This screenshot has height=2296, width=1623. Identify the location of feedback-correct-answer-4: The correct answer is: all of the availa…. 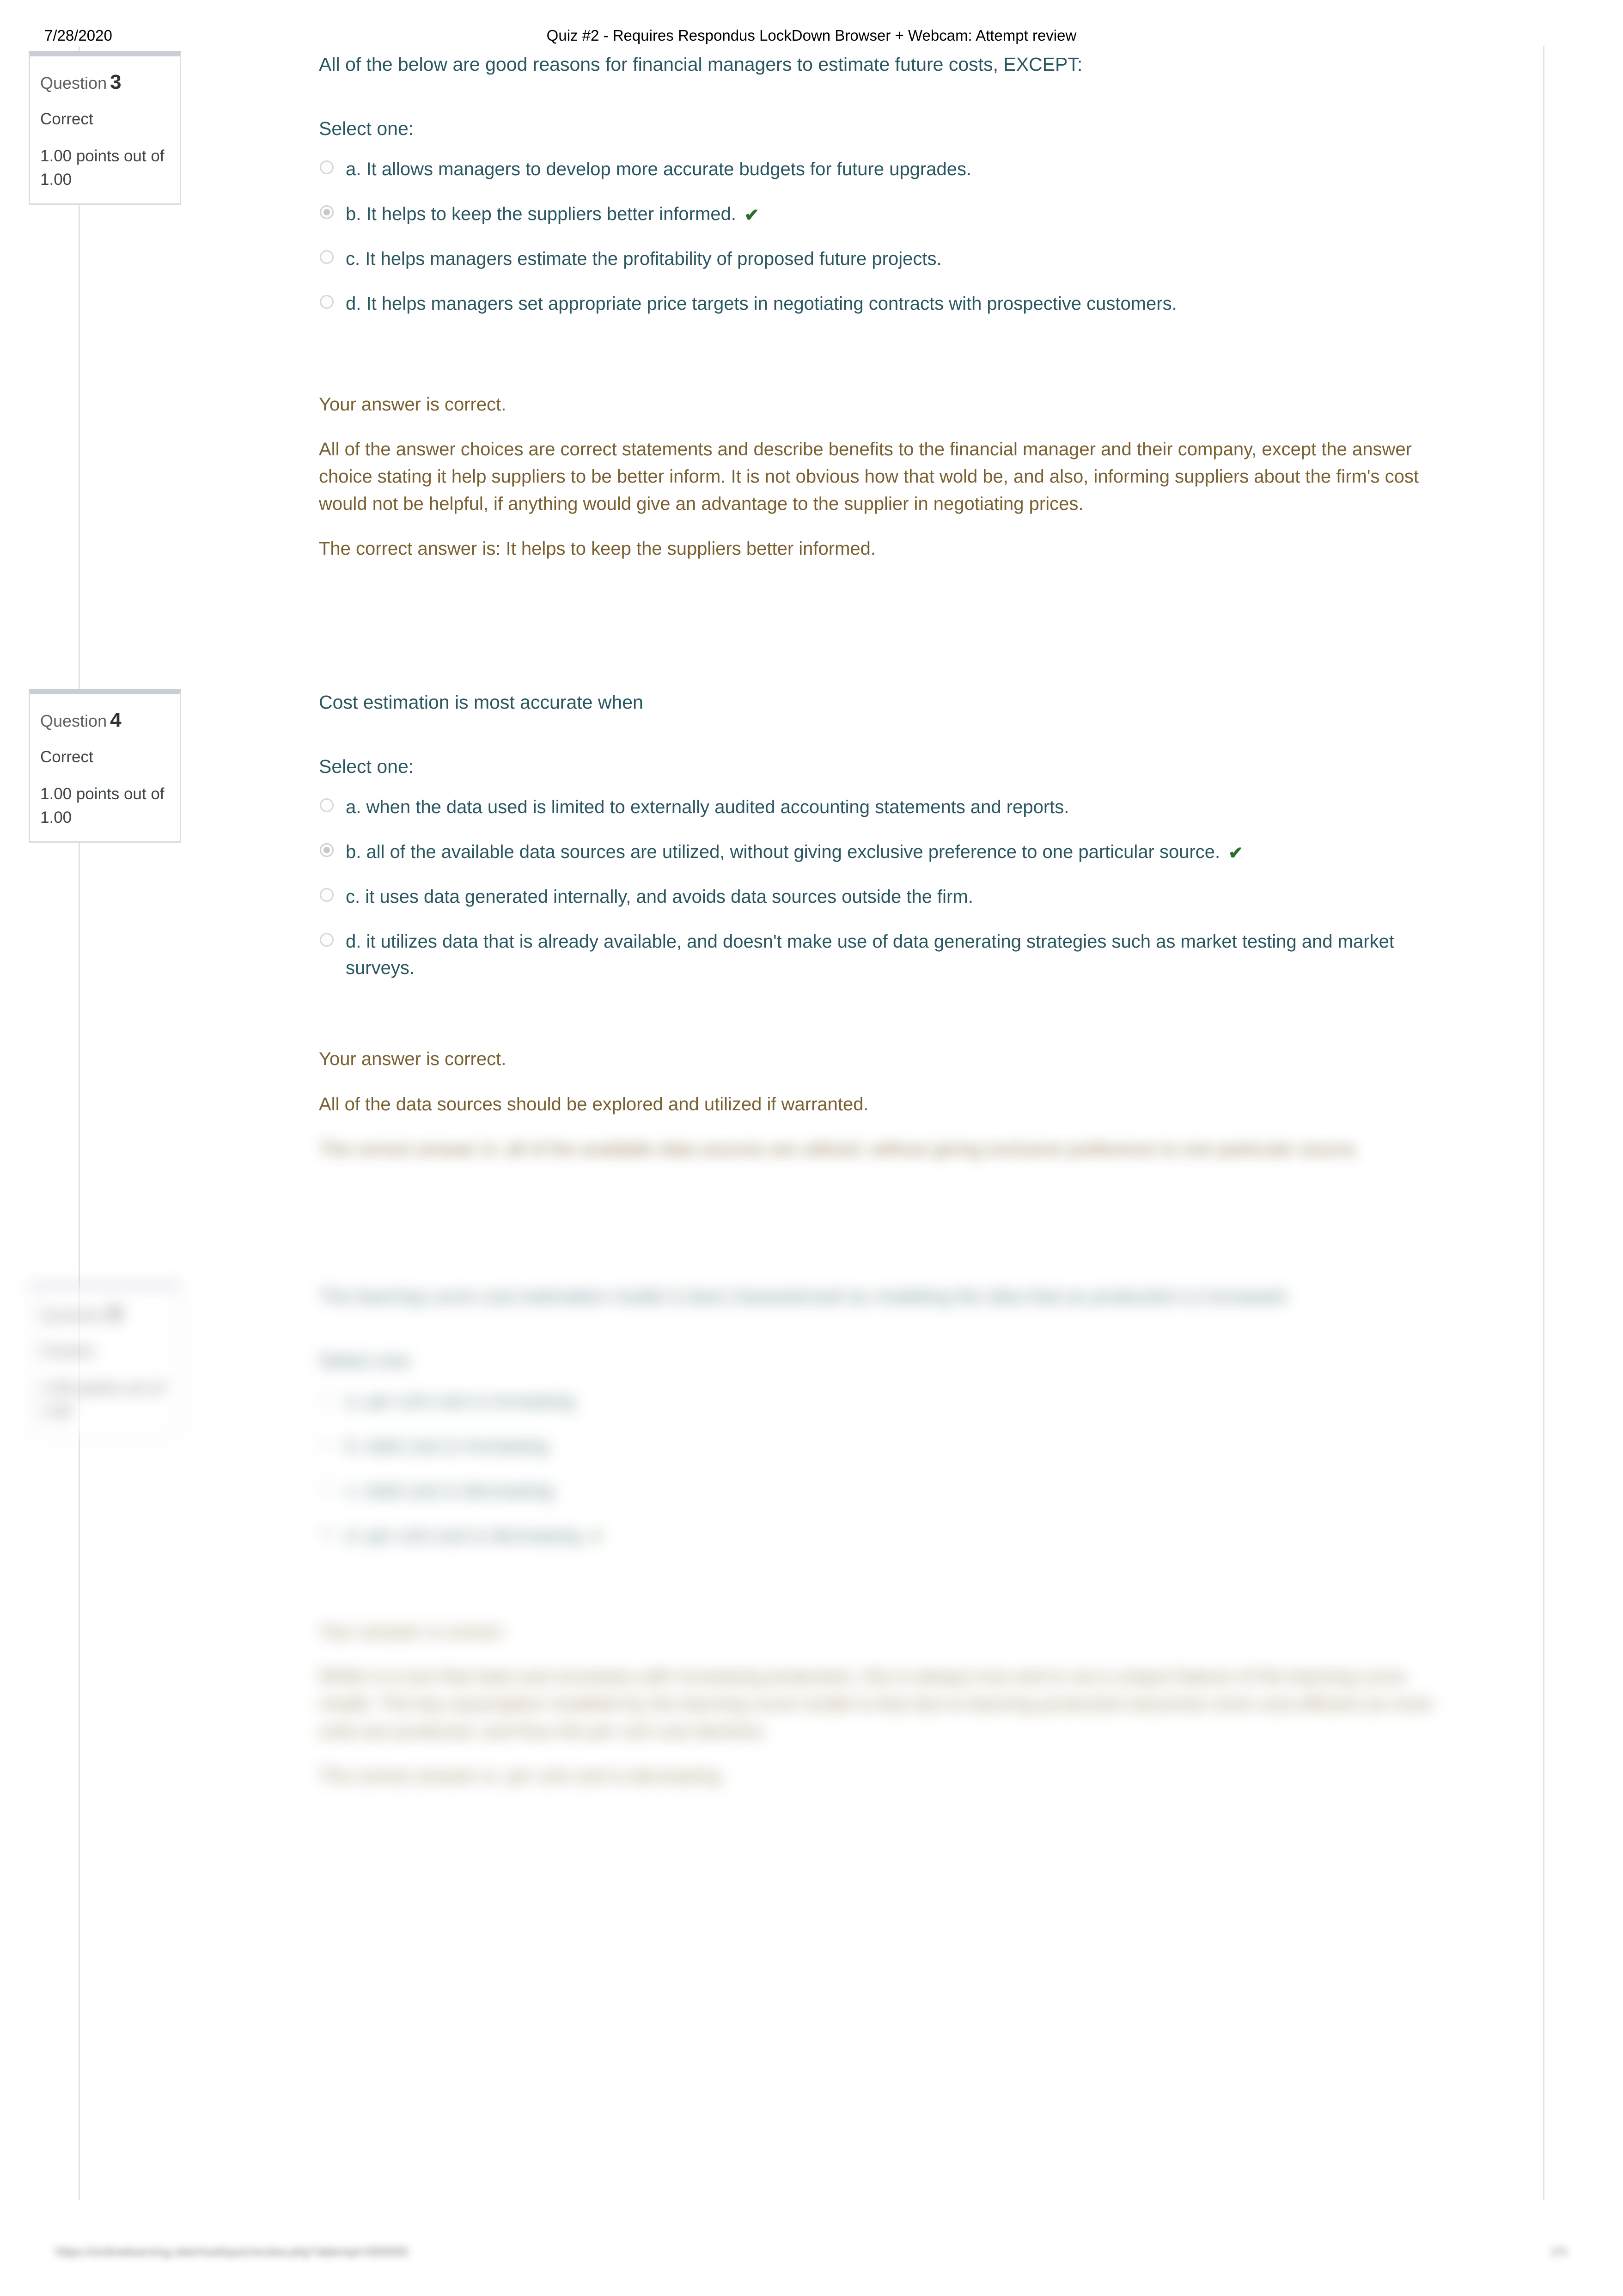
(839, 1149).